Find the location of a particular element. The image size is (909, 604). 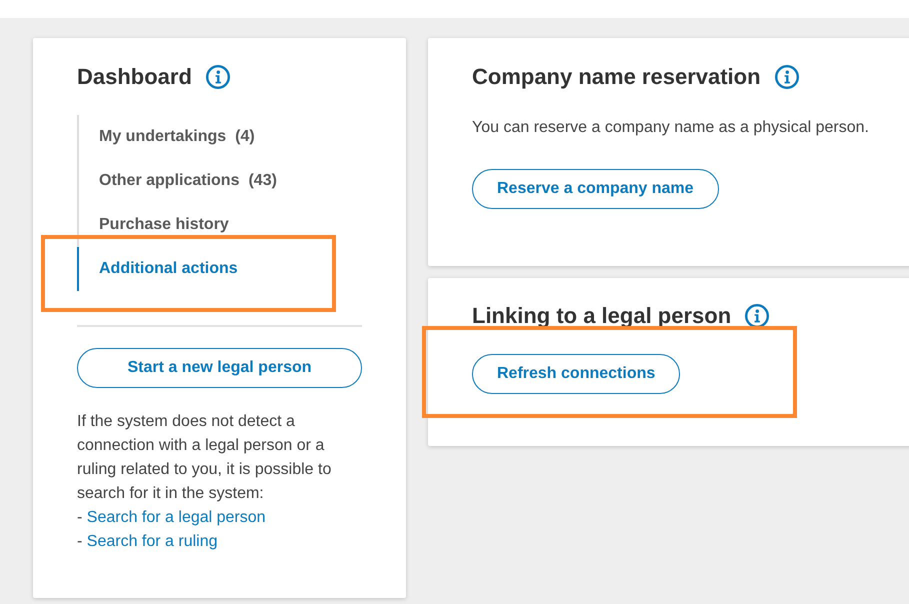

search-link: Search for a legal person is located at coordinates (176, 517).